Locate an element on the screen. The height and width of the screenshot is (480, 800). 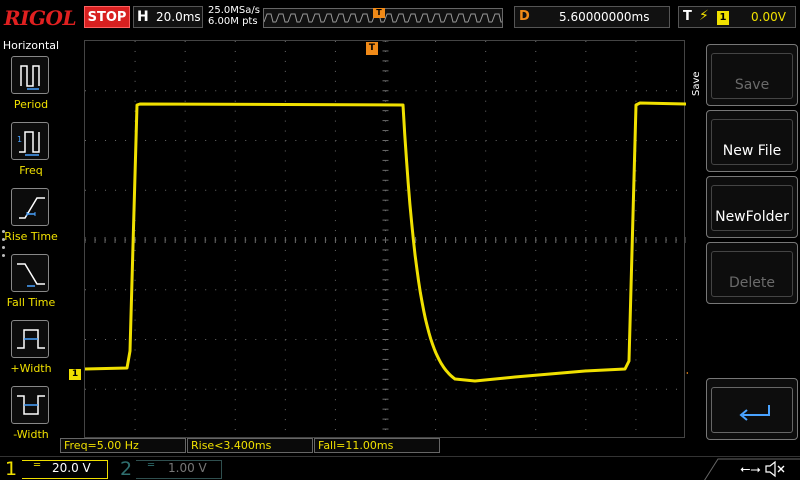
horizontal-delay-box: D 5.60000000ms is located at coordinates (592, 17).